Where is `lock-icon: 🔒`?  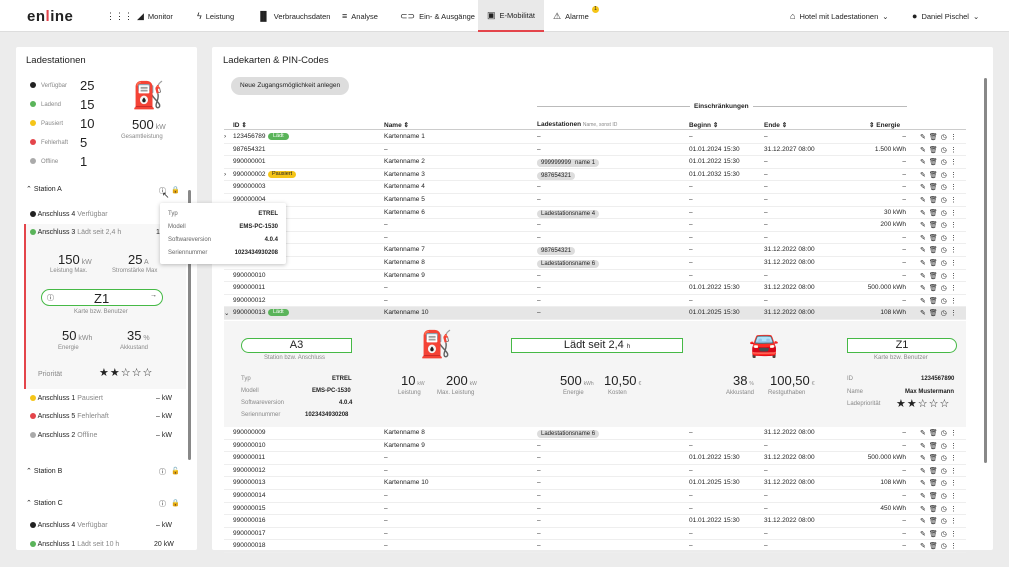 lock-icon: 🔒 is located at coordinates (175, 503).